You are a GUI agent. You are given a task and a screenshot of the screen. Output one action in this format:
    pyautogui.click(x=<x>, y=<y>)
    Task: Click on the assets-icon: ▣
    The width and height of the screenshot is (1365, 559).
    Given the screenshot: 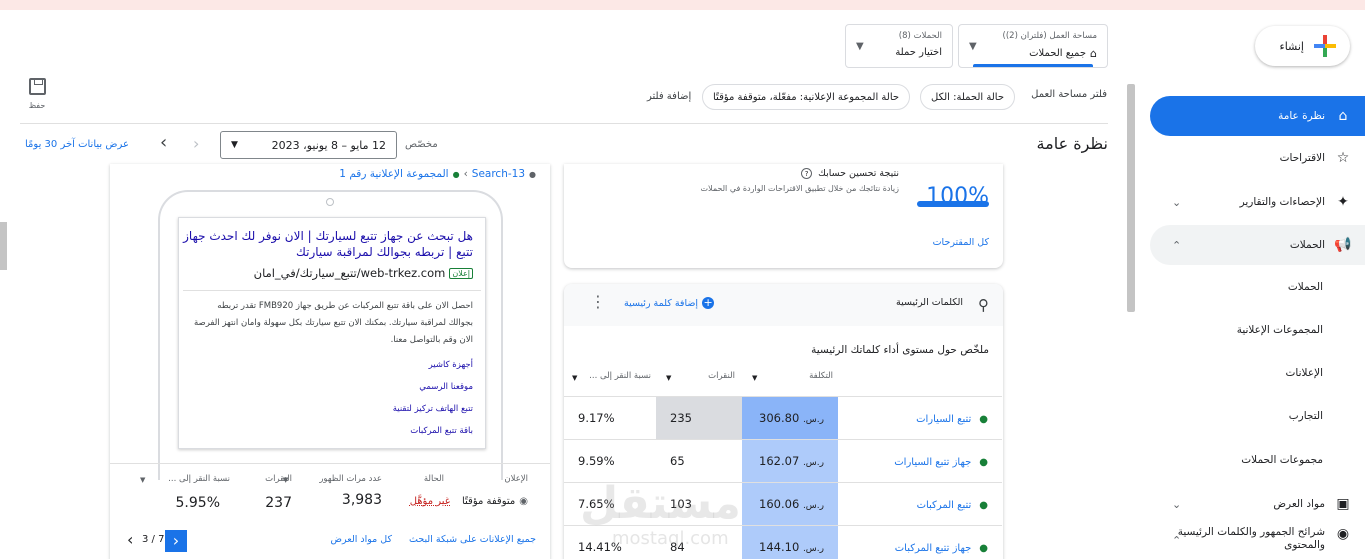 What is the action you would take?
    pyautogui.click(x=1343, y=504)
    